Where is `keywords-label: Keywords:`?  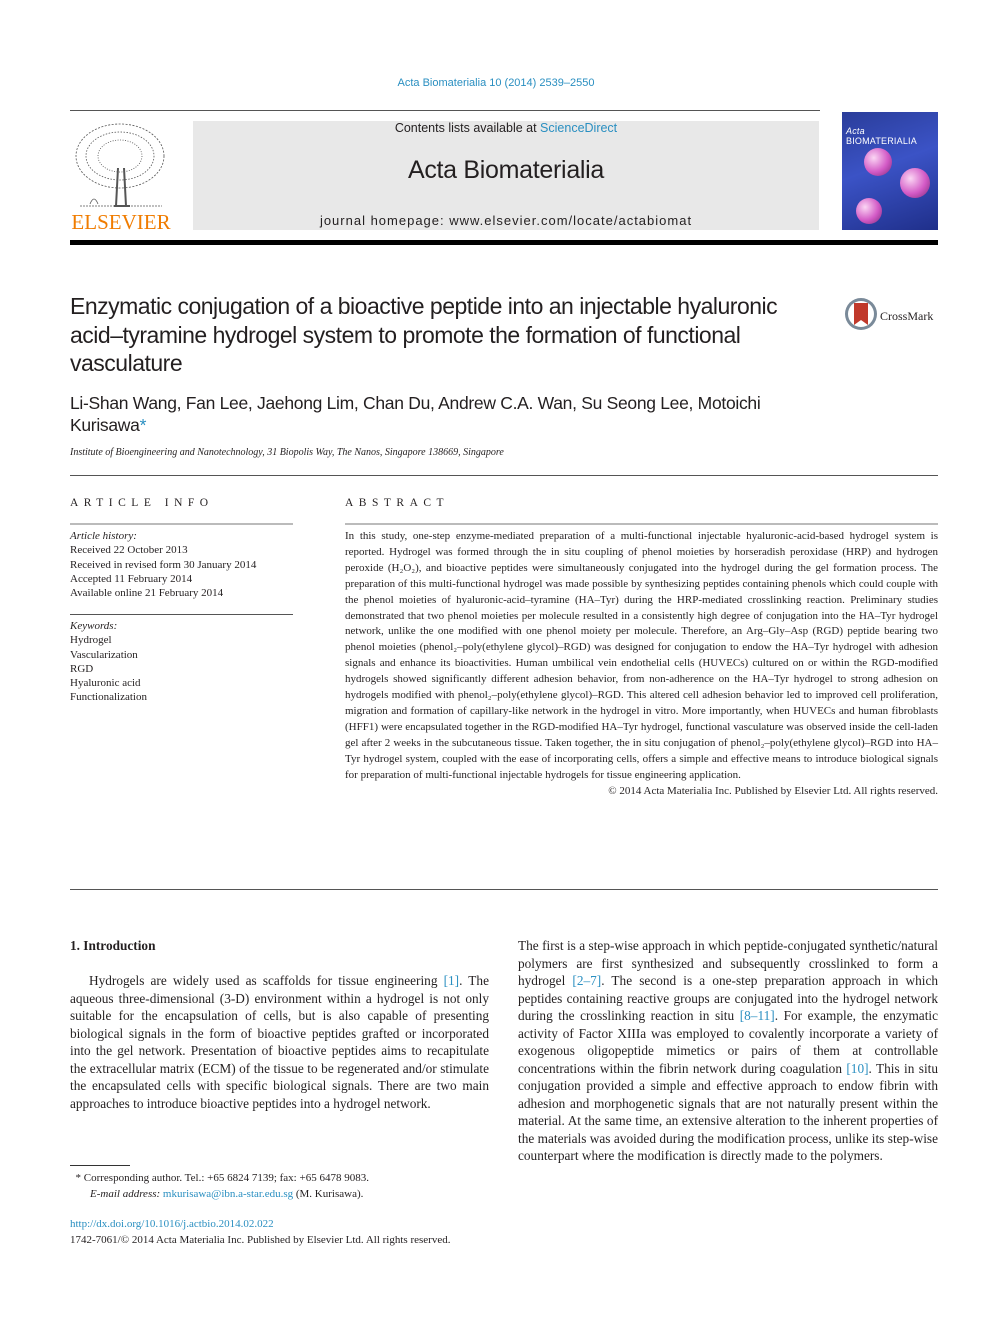
keywords-label: Keywords: is located at coordinates (94, 626).